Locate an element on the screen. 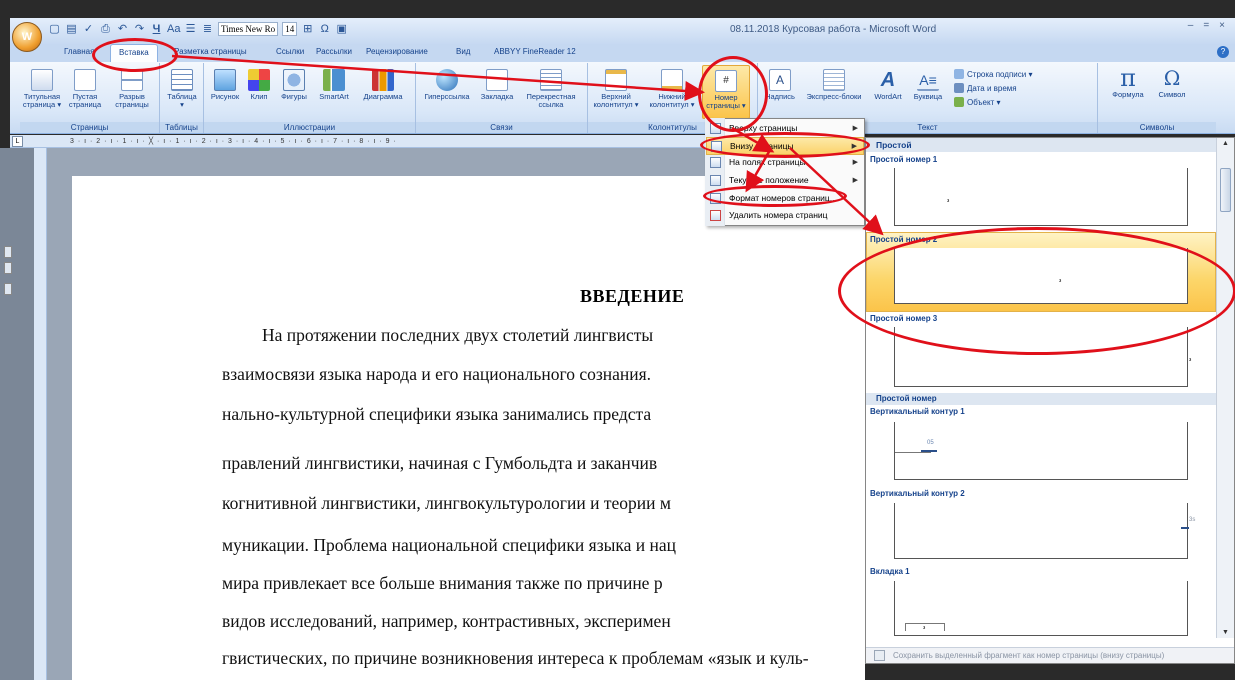 Image resolution: width=1235 pixels, height=680 pixels. window-controls: – = × is located at coordinates (1206, 25).